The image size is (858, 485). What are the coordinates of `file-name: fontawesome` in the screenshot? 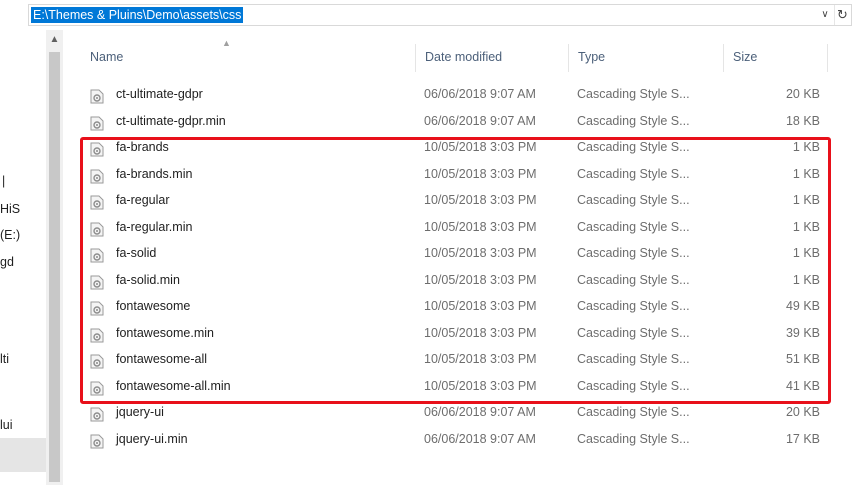 It's located at (153, 306).